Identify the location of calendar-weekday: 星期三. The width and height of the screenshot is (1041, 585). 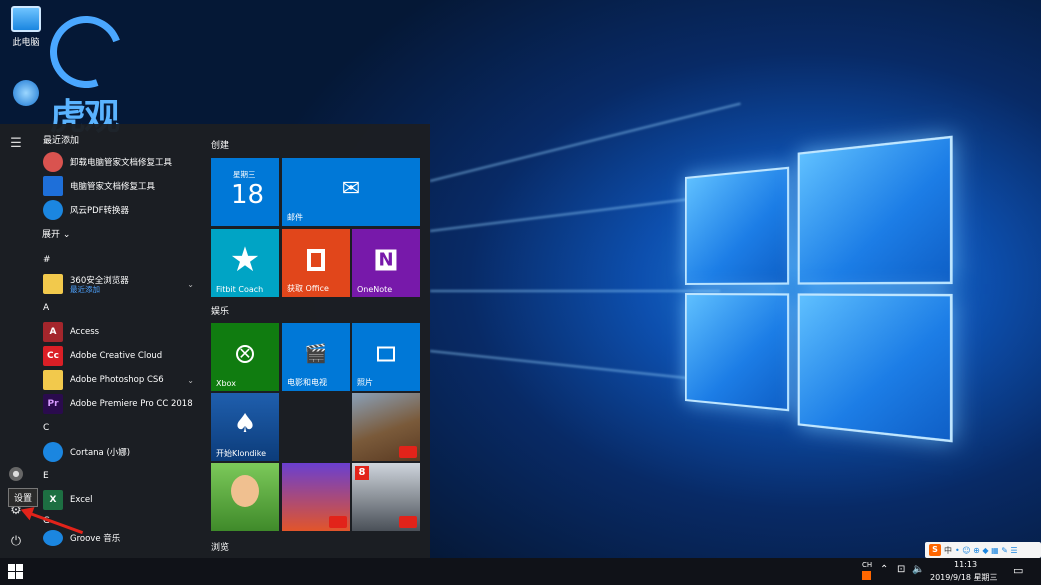
(244, 174).